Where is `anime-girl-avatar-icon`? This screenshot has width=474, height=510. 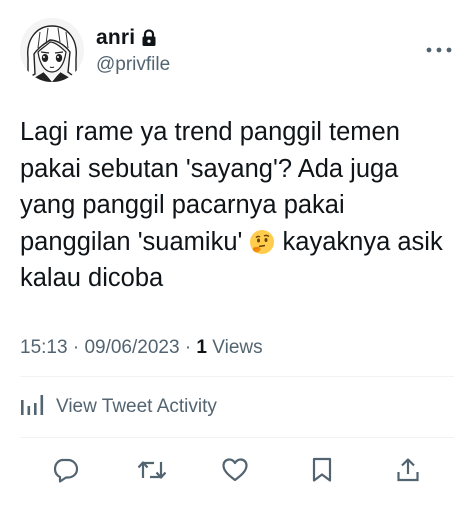 anime-girl-avatar-icon is located at coordinates (52, 50).